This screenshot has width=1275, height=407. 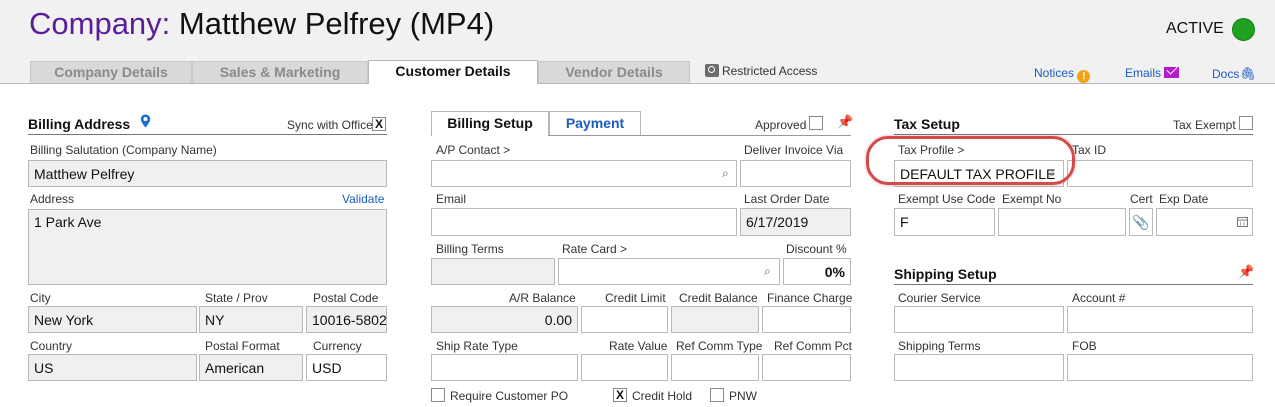 I want to click on exempt-no-field, so click(x=1062, y=222).